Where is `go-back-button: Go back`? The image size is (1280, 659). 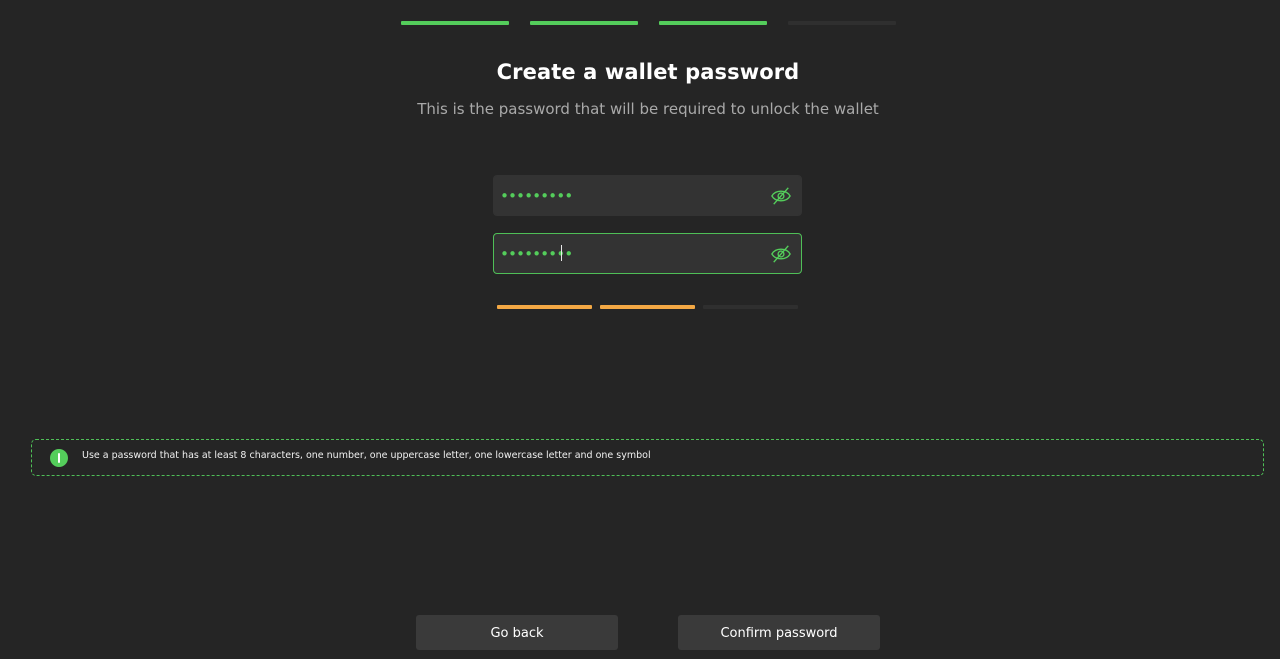 go-back-button: Go back is located at coordinates (517, 632).